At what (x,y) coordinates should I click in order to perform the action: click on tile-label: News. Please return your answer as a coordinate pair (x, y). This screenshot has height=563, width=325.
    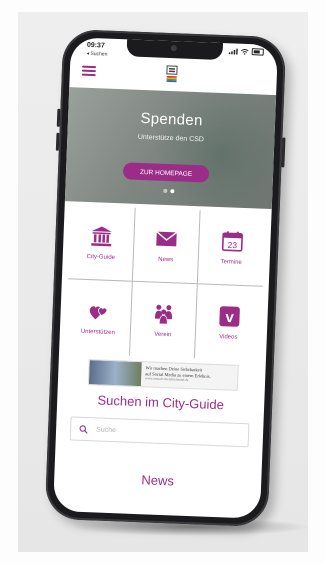
    Looking at the image, I should click on (166, 260).